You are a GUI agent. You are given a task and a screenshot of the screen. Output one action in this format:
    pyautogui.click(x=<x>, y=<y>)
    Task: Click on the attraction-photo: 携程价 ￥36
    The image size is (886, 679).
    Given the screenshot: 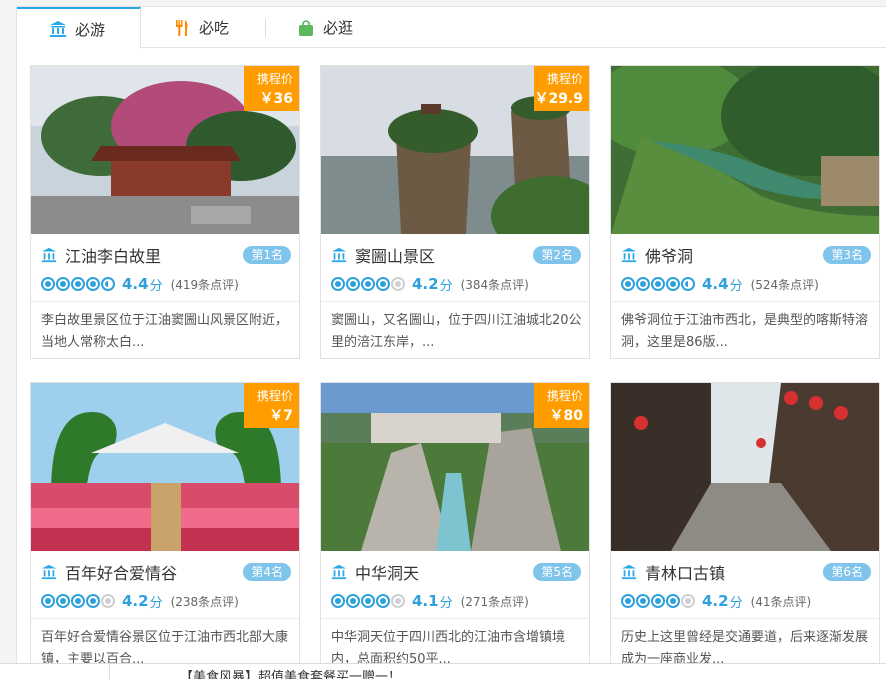 What is the action you would take?
    pyautogui.click(x=165, y=150)
    